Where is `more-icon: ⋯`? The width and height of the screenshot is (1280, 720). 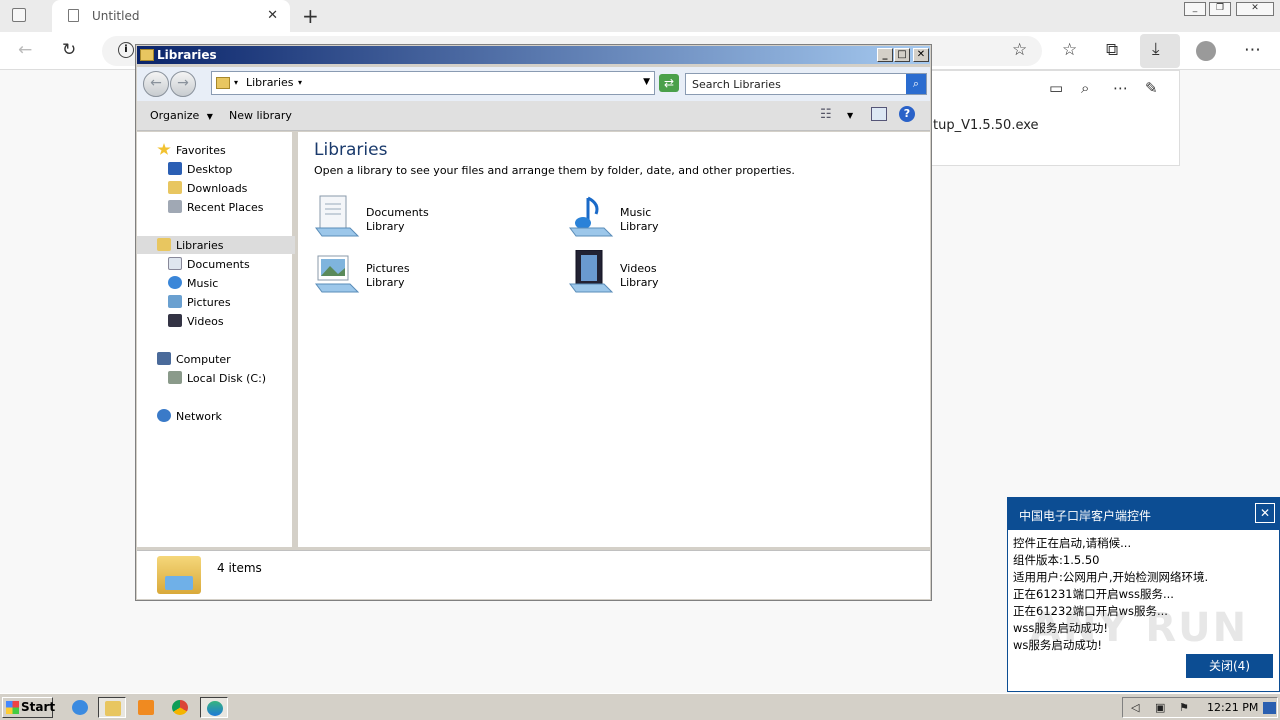 more-icon: ⋯ is located at coordinates (1252, 50).